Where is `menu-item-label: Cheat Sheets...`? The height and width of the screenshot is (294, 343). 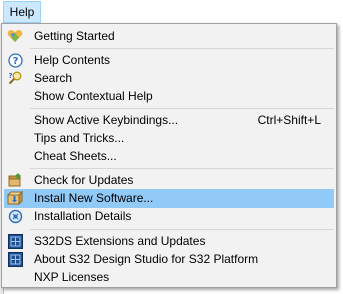 menu-item-label: Cheat Sheets... is located at coordinates (75, 156).